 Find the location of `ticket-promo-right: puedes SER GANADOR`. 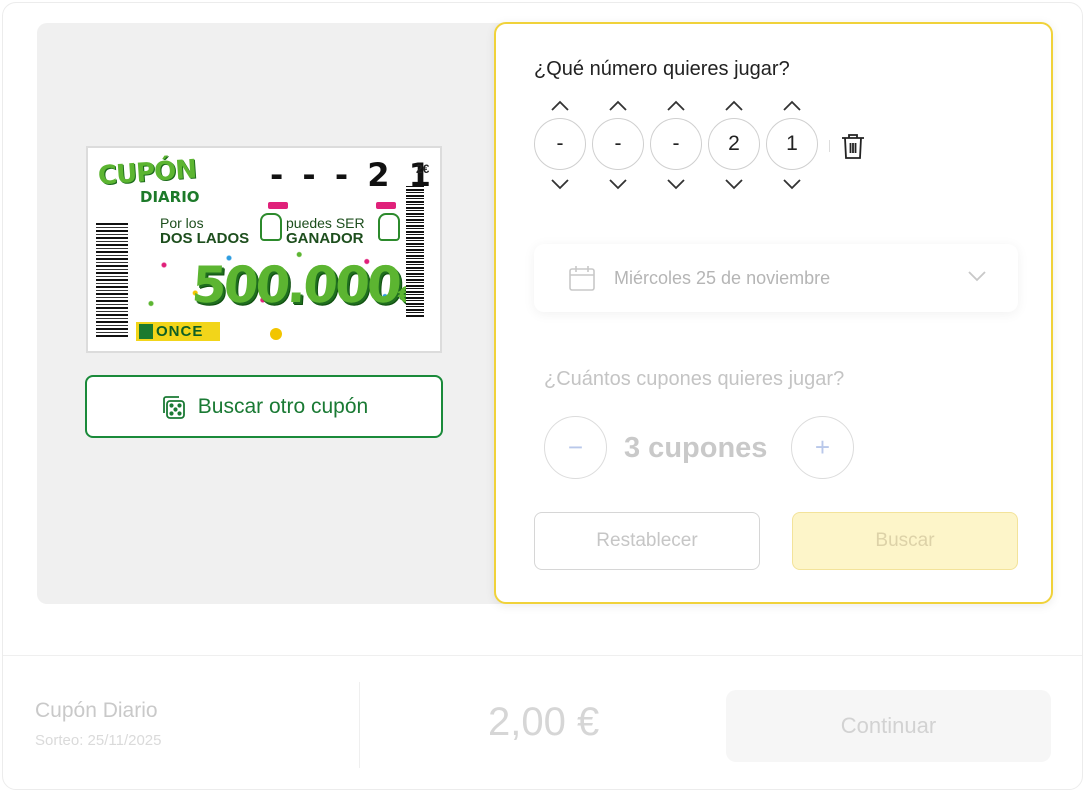

ticket-promo-right: puedes SER GANADOR is located at coordinates (325, 231).